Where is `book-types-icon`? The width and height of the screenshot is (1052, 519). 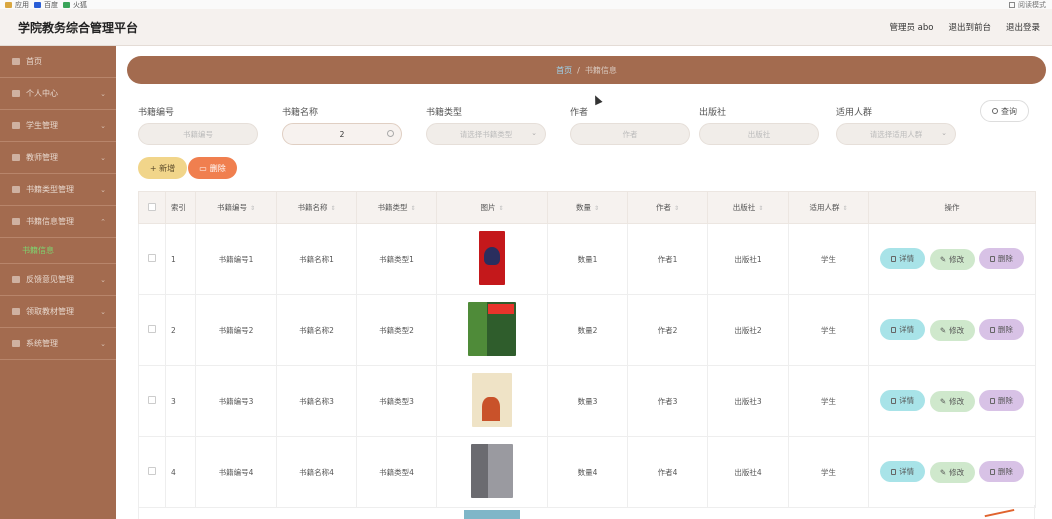
book-types-icon is located at coordinates (16, 189).